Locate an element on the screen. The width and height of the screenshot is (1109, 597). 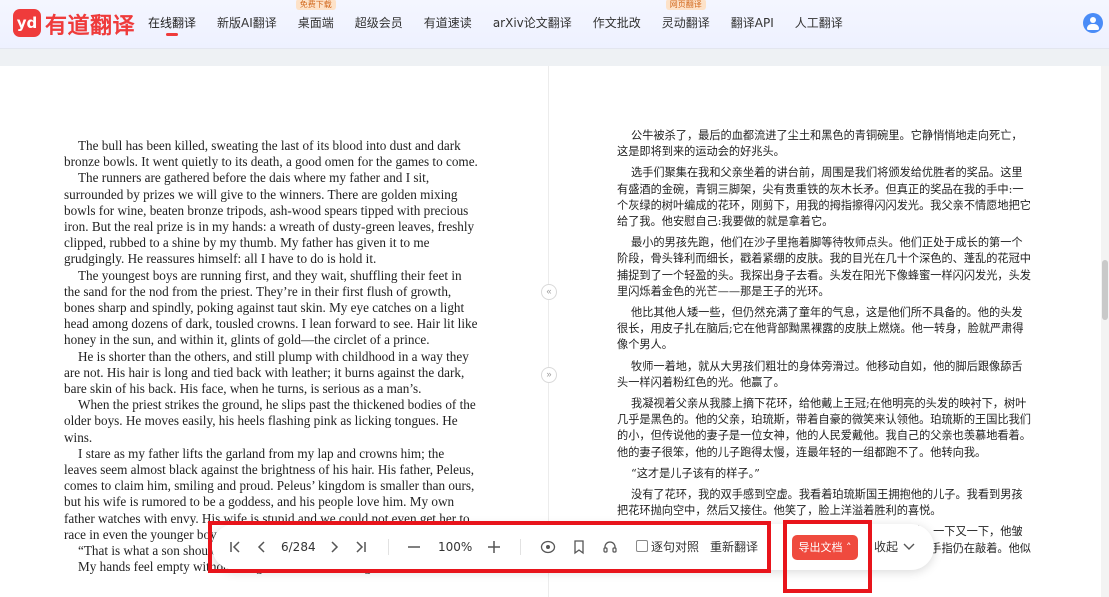
scrollbar-thumb is located at coordinates (1105, 290).